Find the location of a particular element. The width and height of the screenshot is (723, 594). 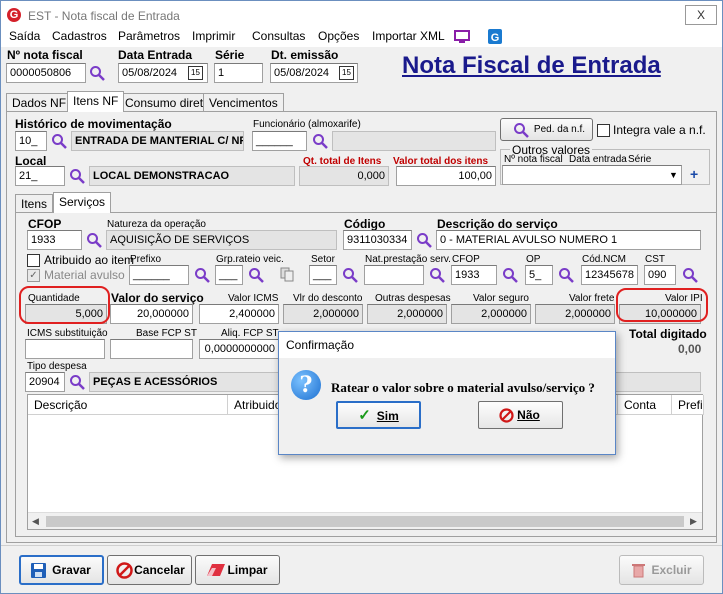

highlight-quantidade is located at coordinates (64, 305).